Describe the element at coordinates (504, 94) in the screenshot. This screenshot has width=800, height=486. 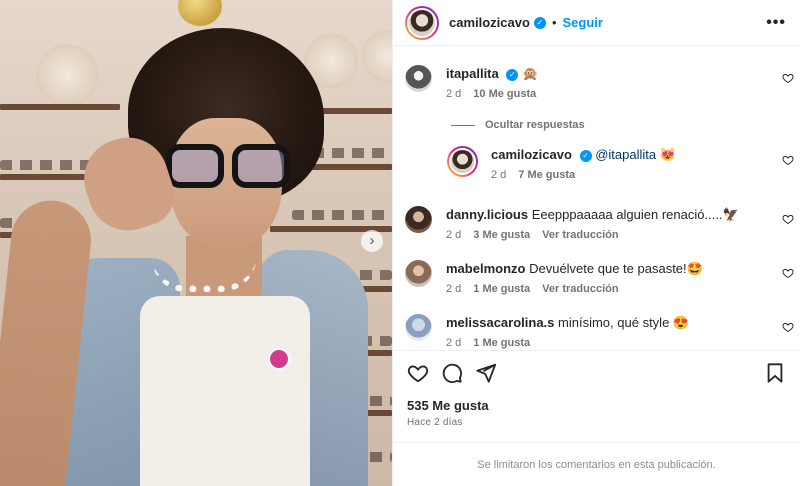
I see `comment-likes: 10 Me gusta` at that location.